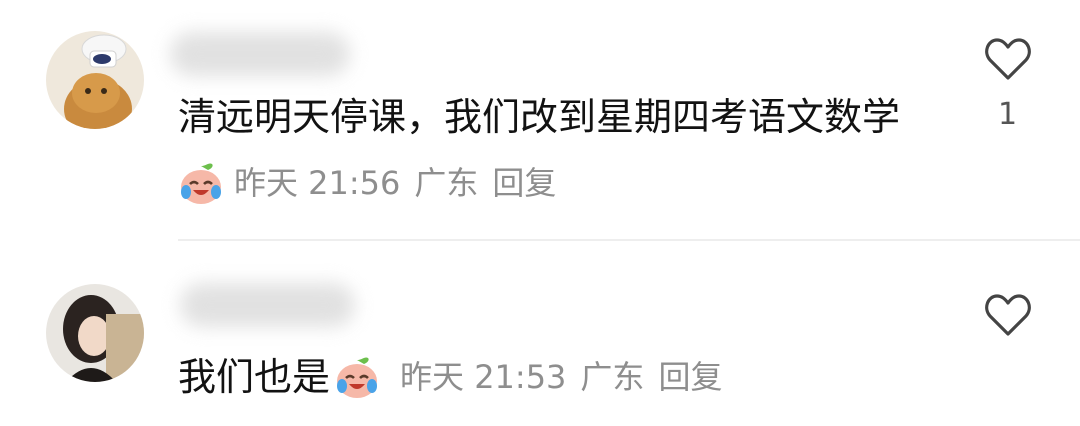 The width and height of the screenshot is (1080, 426). Describe the element at coordinates (1008, 114) in the screenshot. I see `like-count: 1` at that location.